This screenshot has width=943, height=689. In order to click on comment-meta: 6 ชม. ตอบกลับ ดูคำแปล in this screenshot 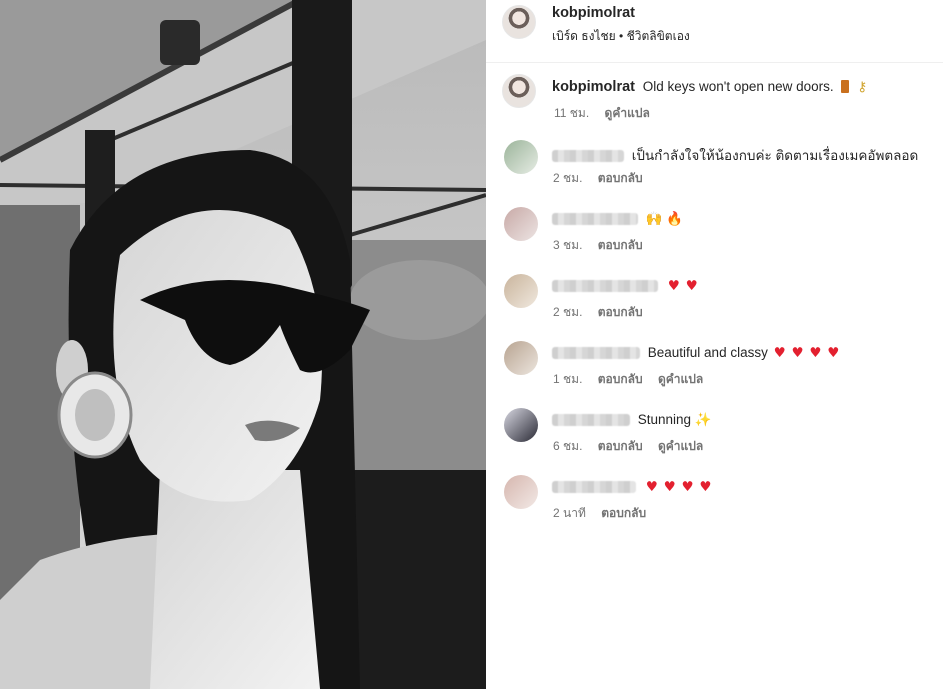, I will do `click(634, 446)`.